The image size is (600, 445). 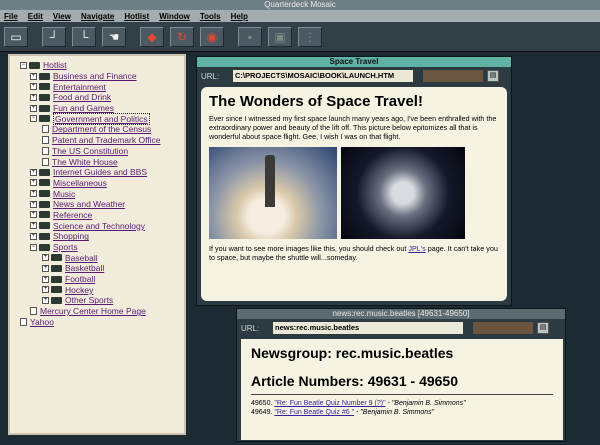 What do you see at coordinates (100, 322) in the screenshot?
I see `hotlist-item: Yahoo` at bounding box center [100, 322].